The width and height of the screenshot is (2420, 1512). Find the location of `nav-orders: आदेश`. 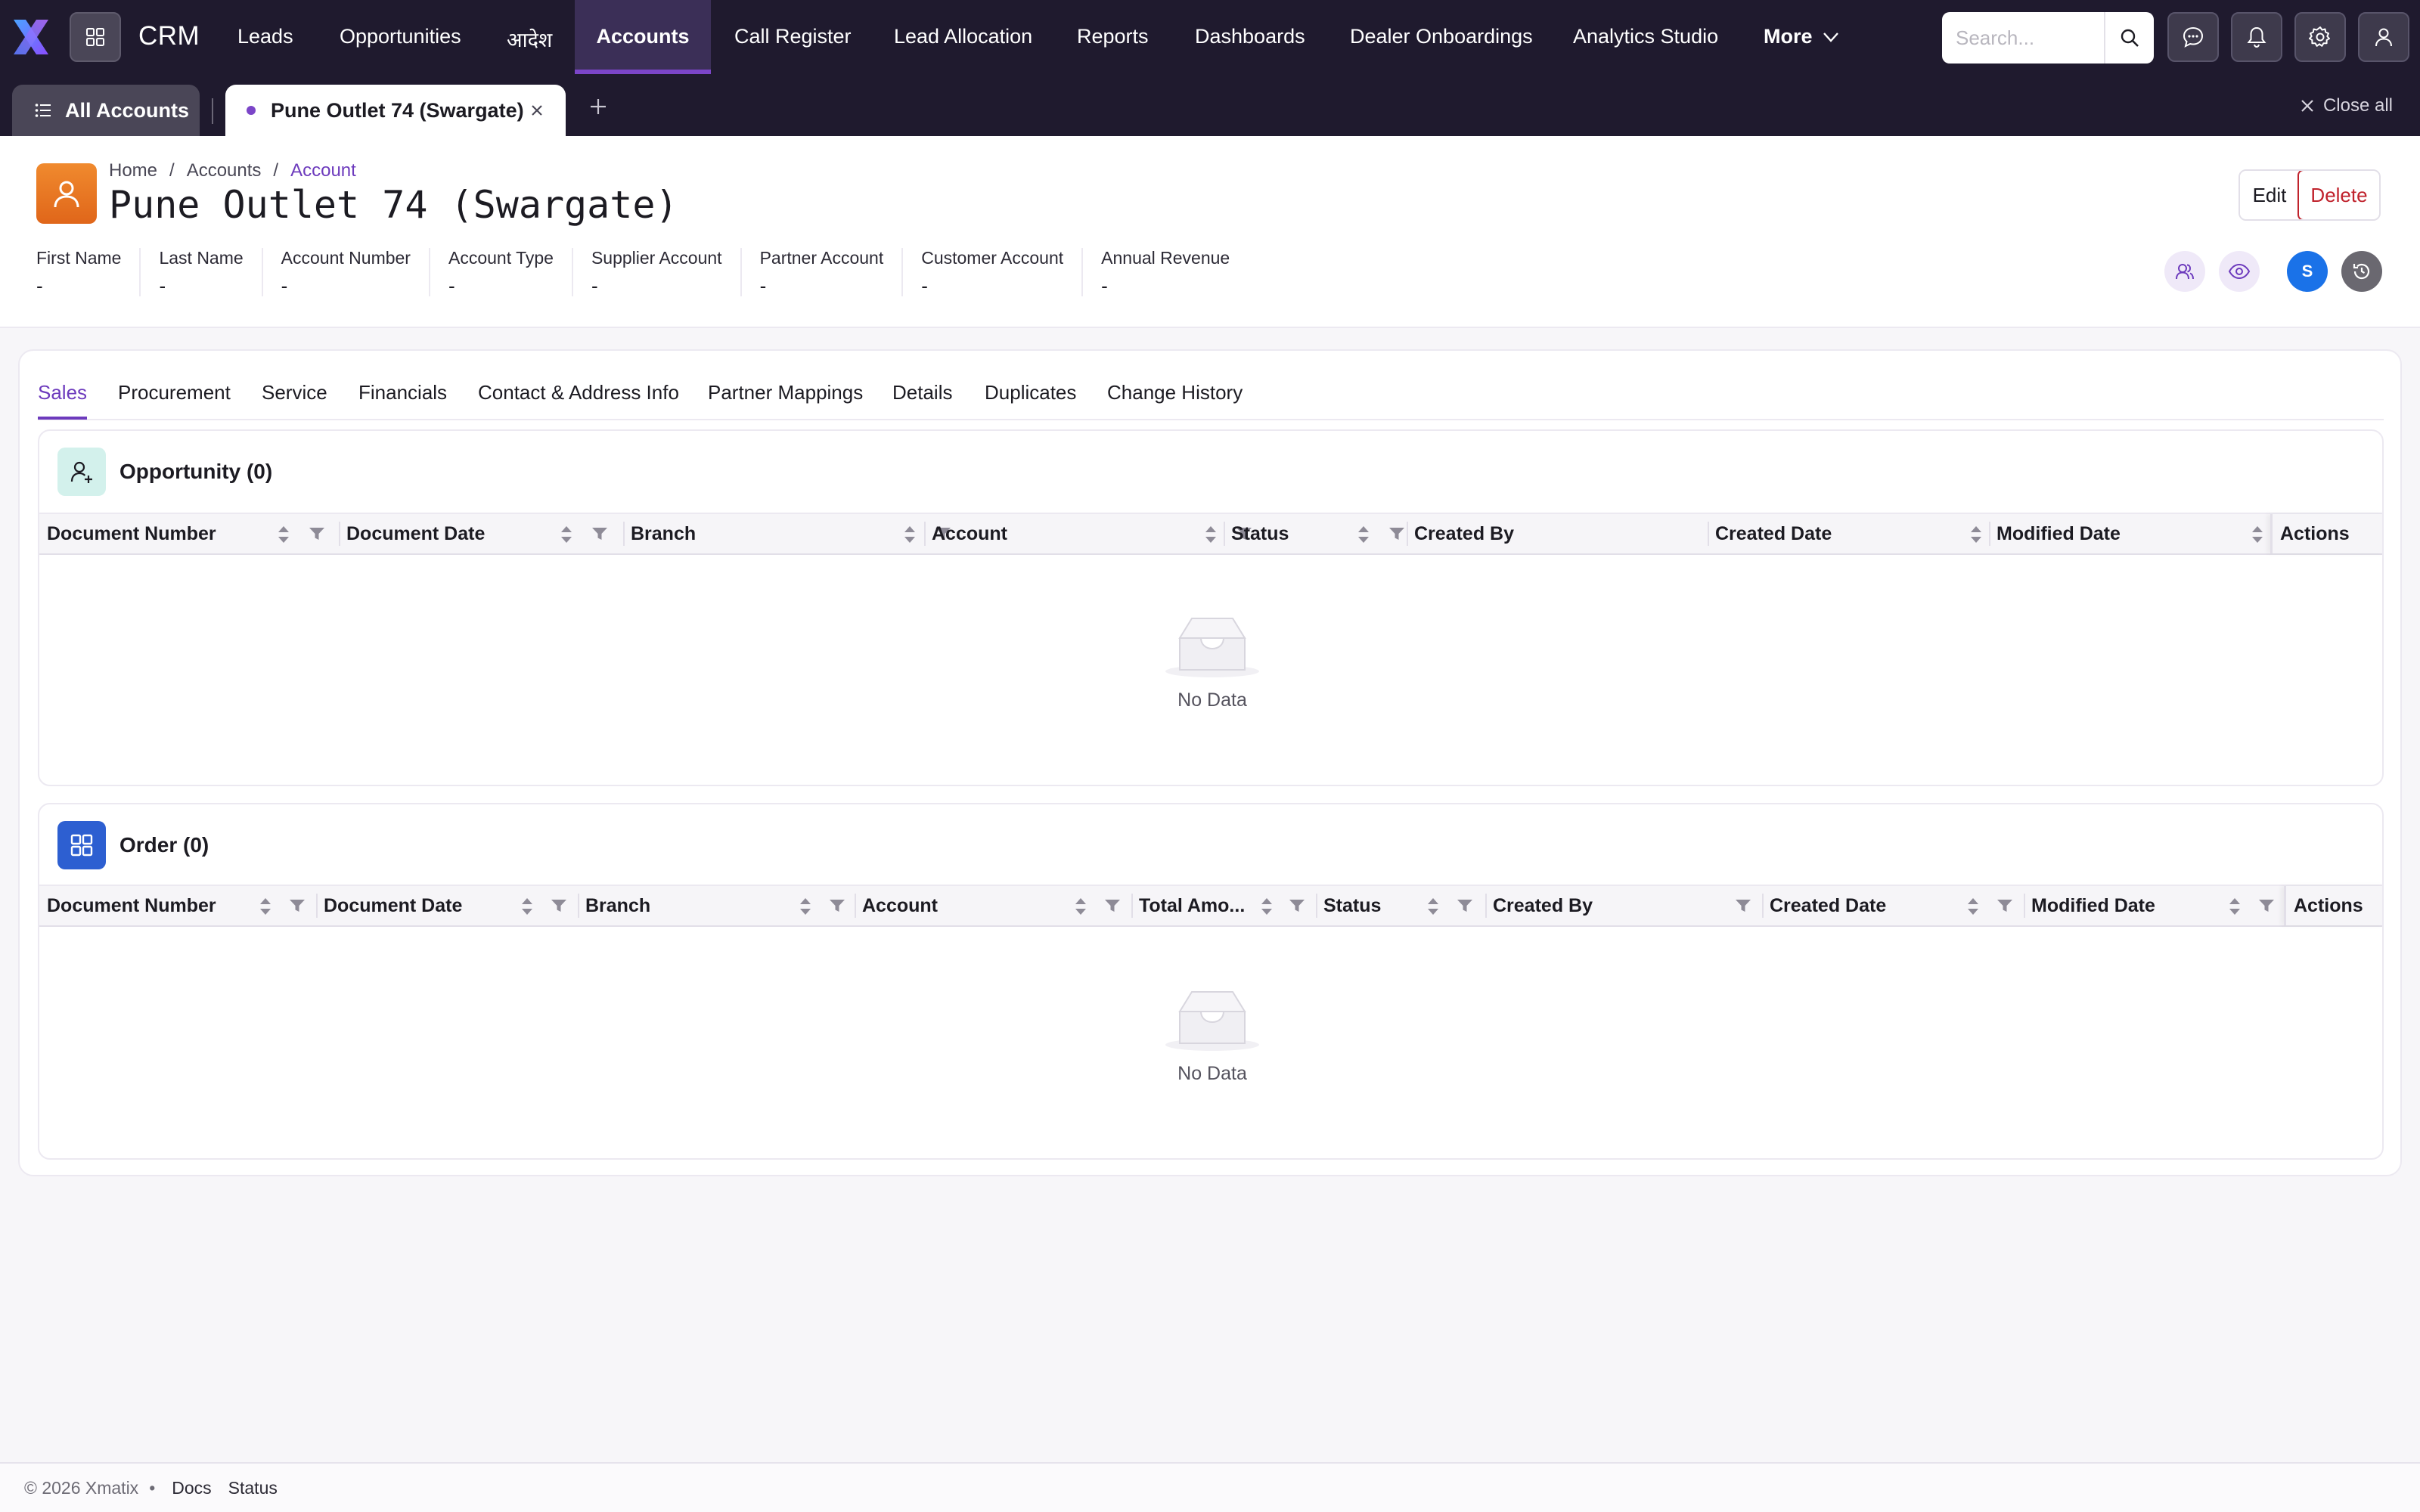

nav-orders: आदेश is located at coordinates (529, 37).